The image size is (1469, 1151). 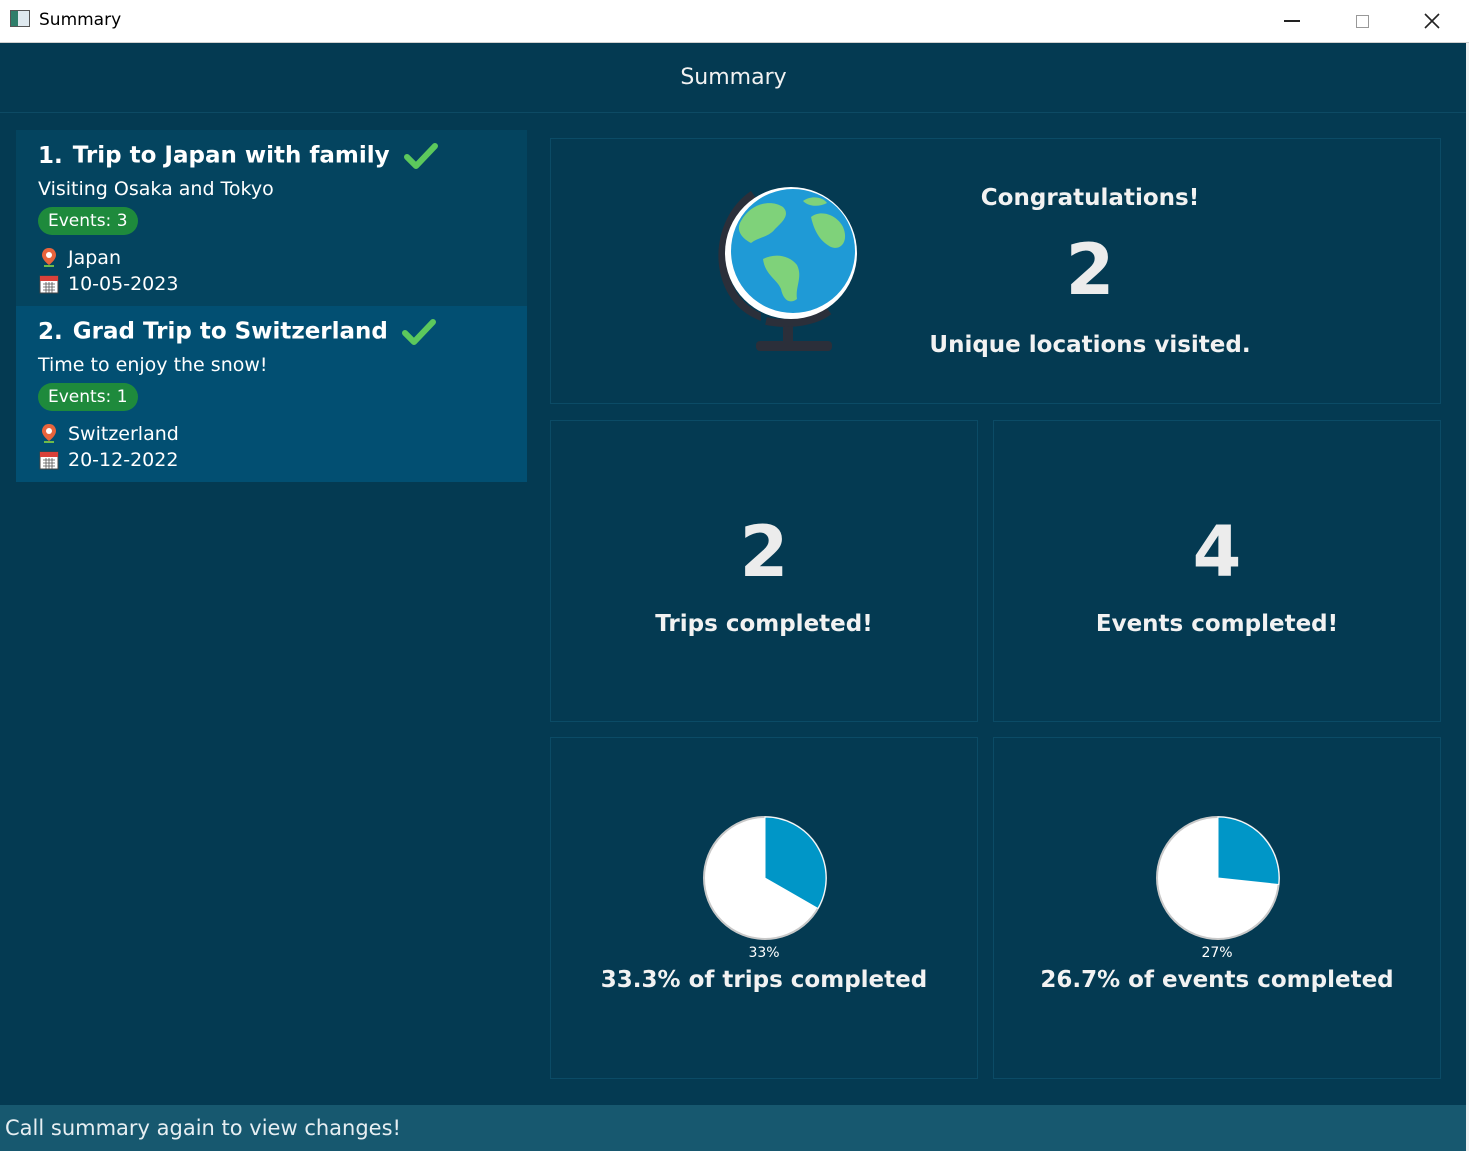 I want to click on events-badge: Events: 3, so click(x=88, y=221).